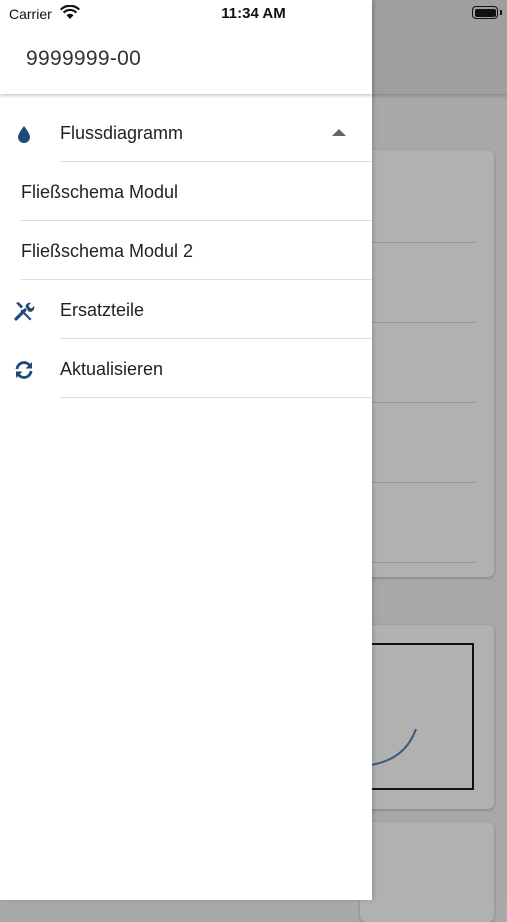 This screenshot has height=922, width=507. What do you see at coordinates (485, 12) in the screenshot?
I see `battery-icon` at bounding box center [485, 12].